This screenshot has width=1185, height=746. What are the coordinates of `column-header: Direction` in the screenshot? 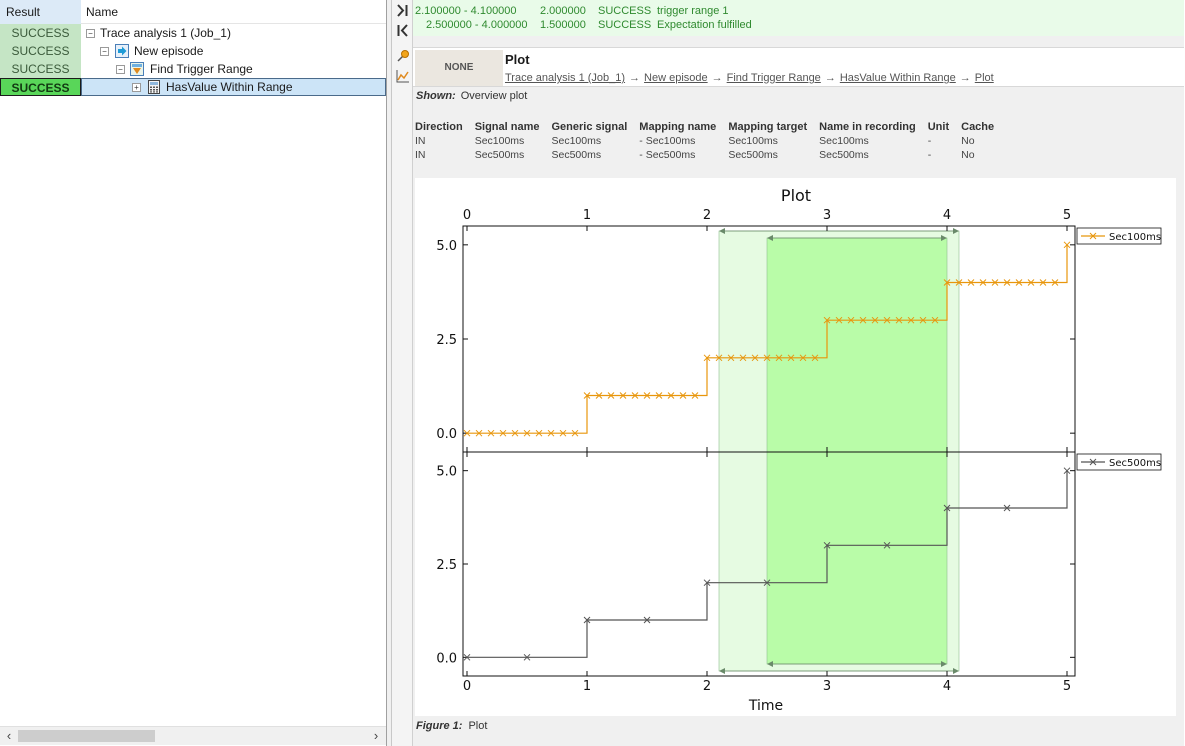 It's located at (439, 126).